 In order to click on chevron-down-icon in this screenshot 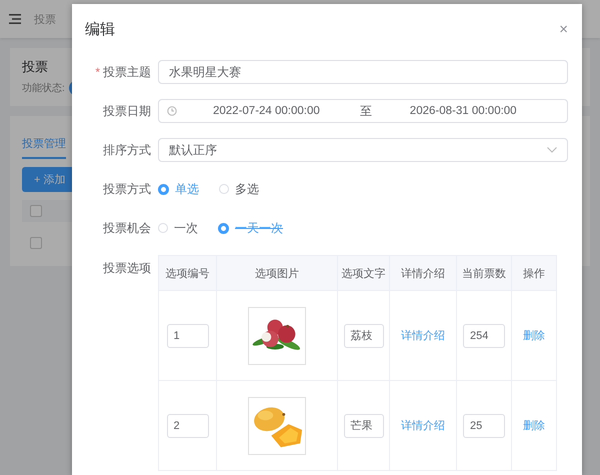, I will do `click(552, 150)`.